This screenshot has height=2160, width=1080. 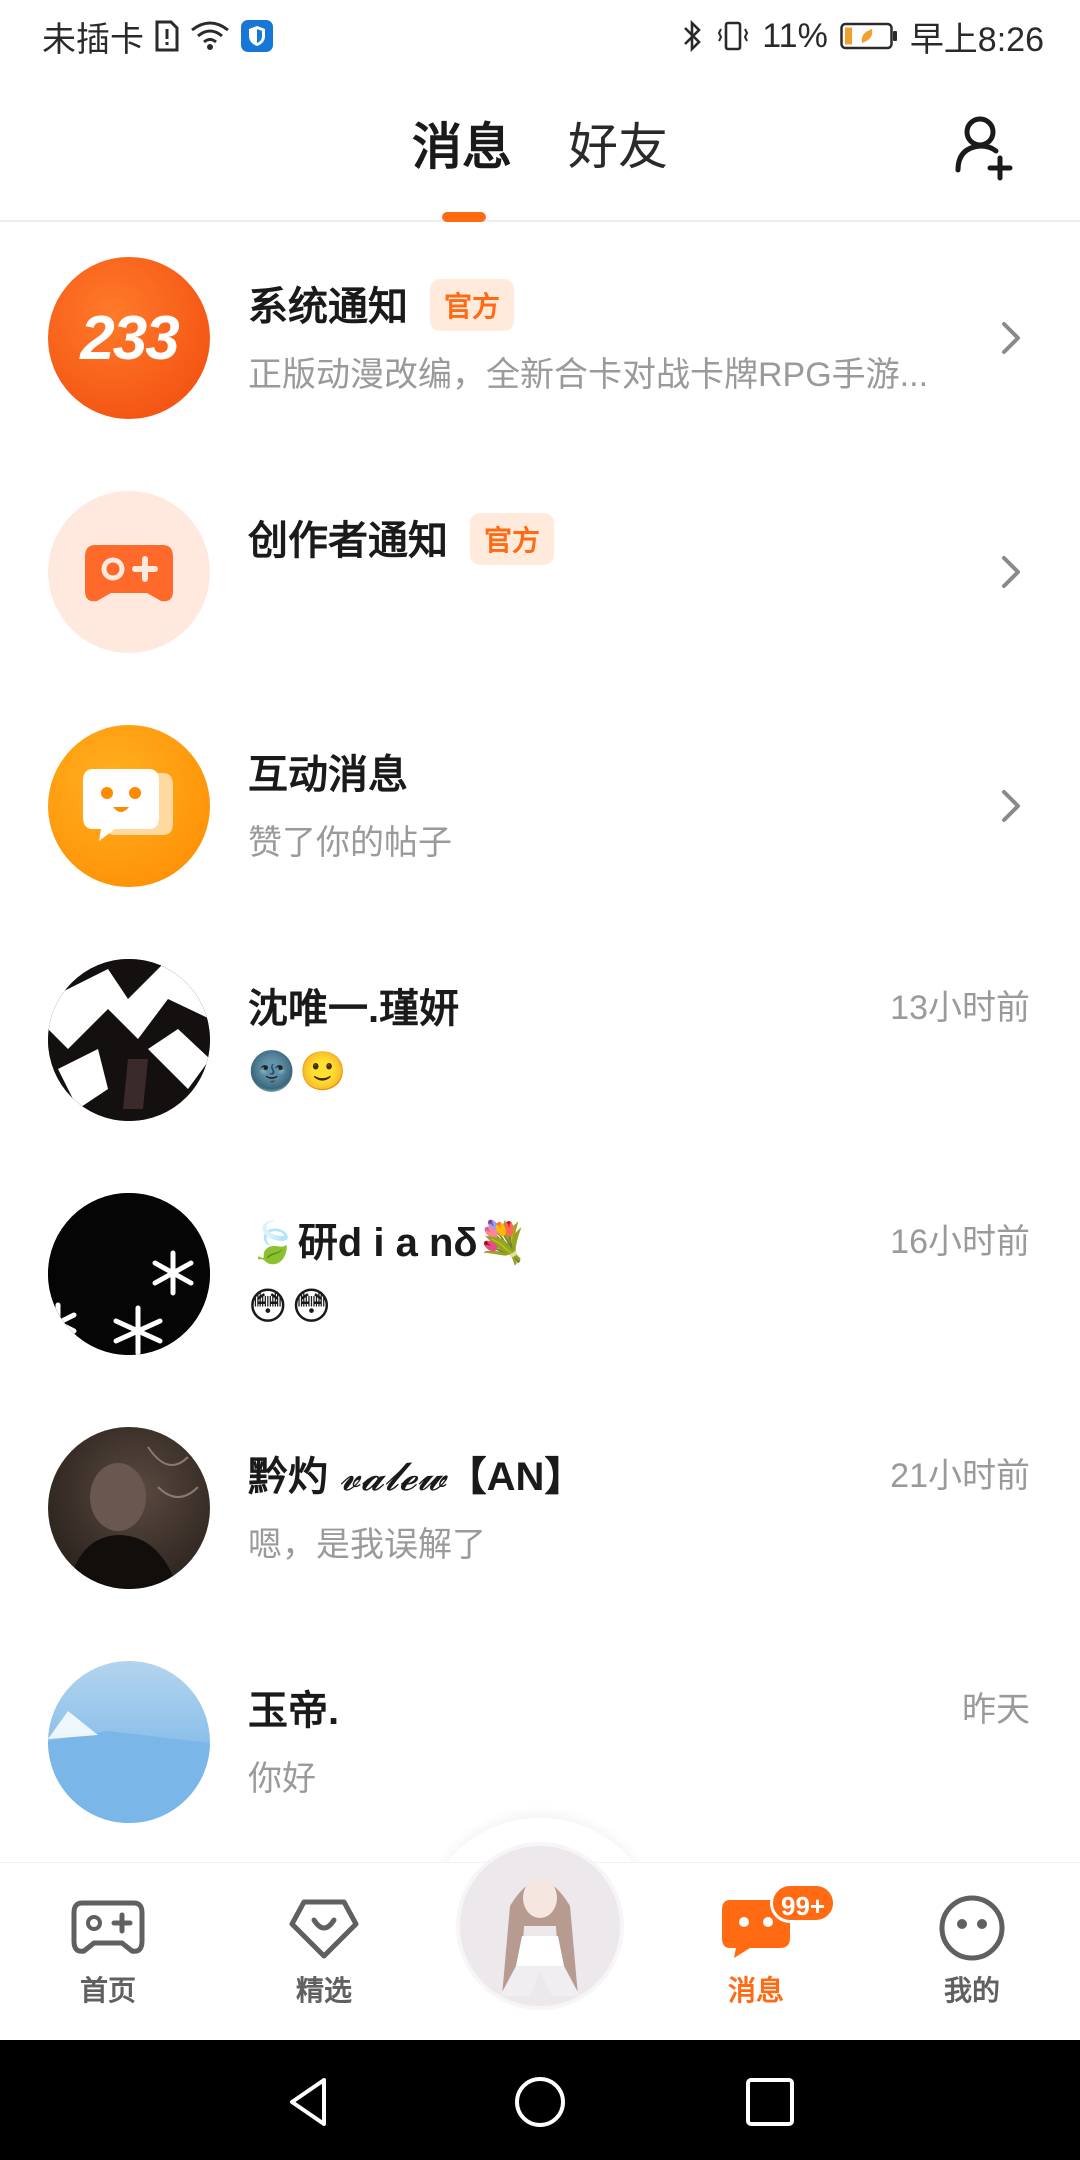 I want to click on nav-item-featured: 精选, so click(x=324, y=1952).